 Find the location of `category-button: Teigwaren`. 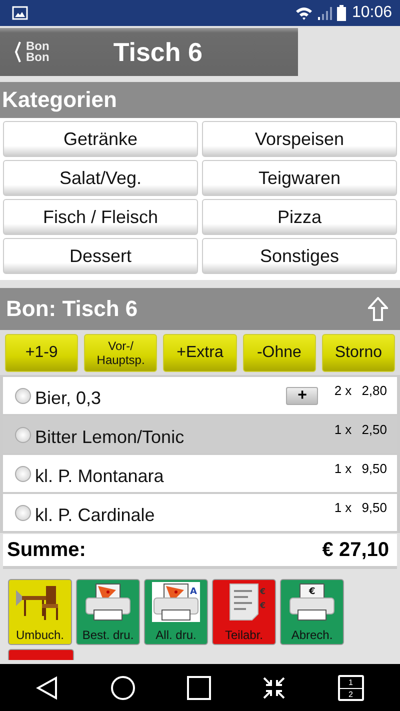

category-button: Teigwaren is located at coordinates (299, 178).